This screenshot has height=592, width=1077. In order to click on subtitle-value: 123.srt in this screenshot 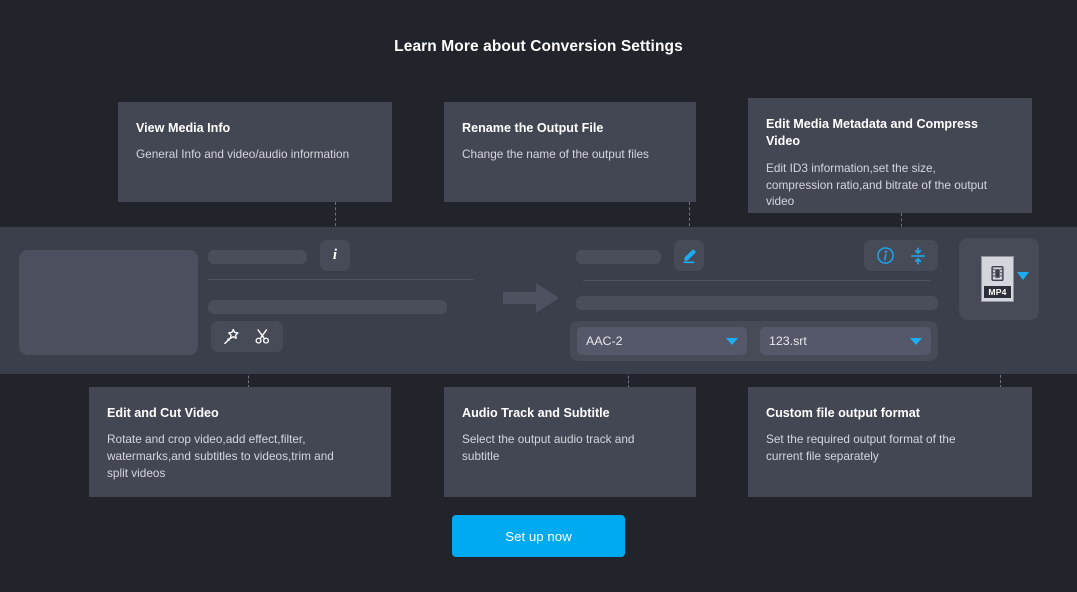, I will do `click(788, 341)`.